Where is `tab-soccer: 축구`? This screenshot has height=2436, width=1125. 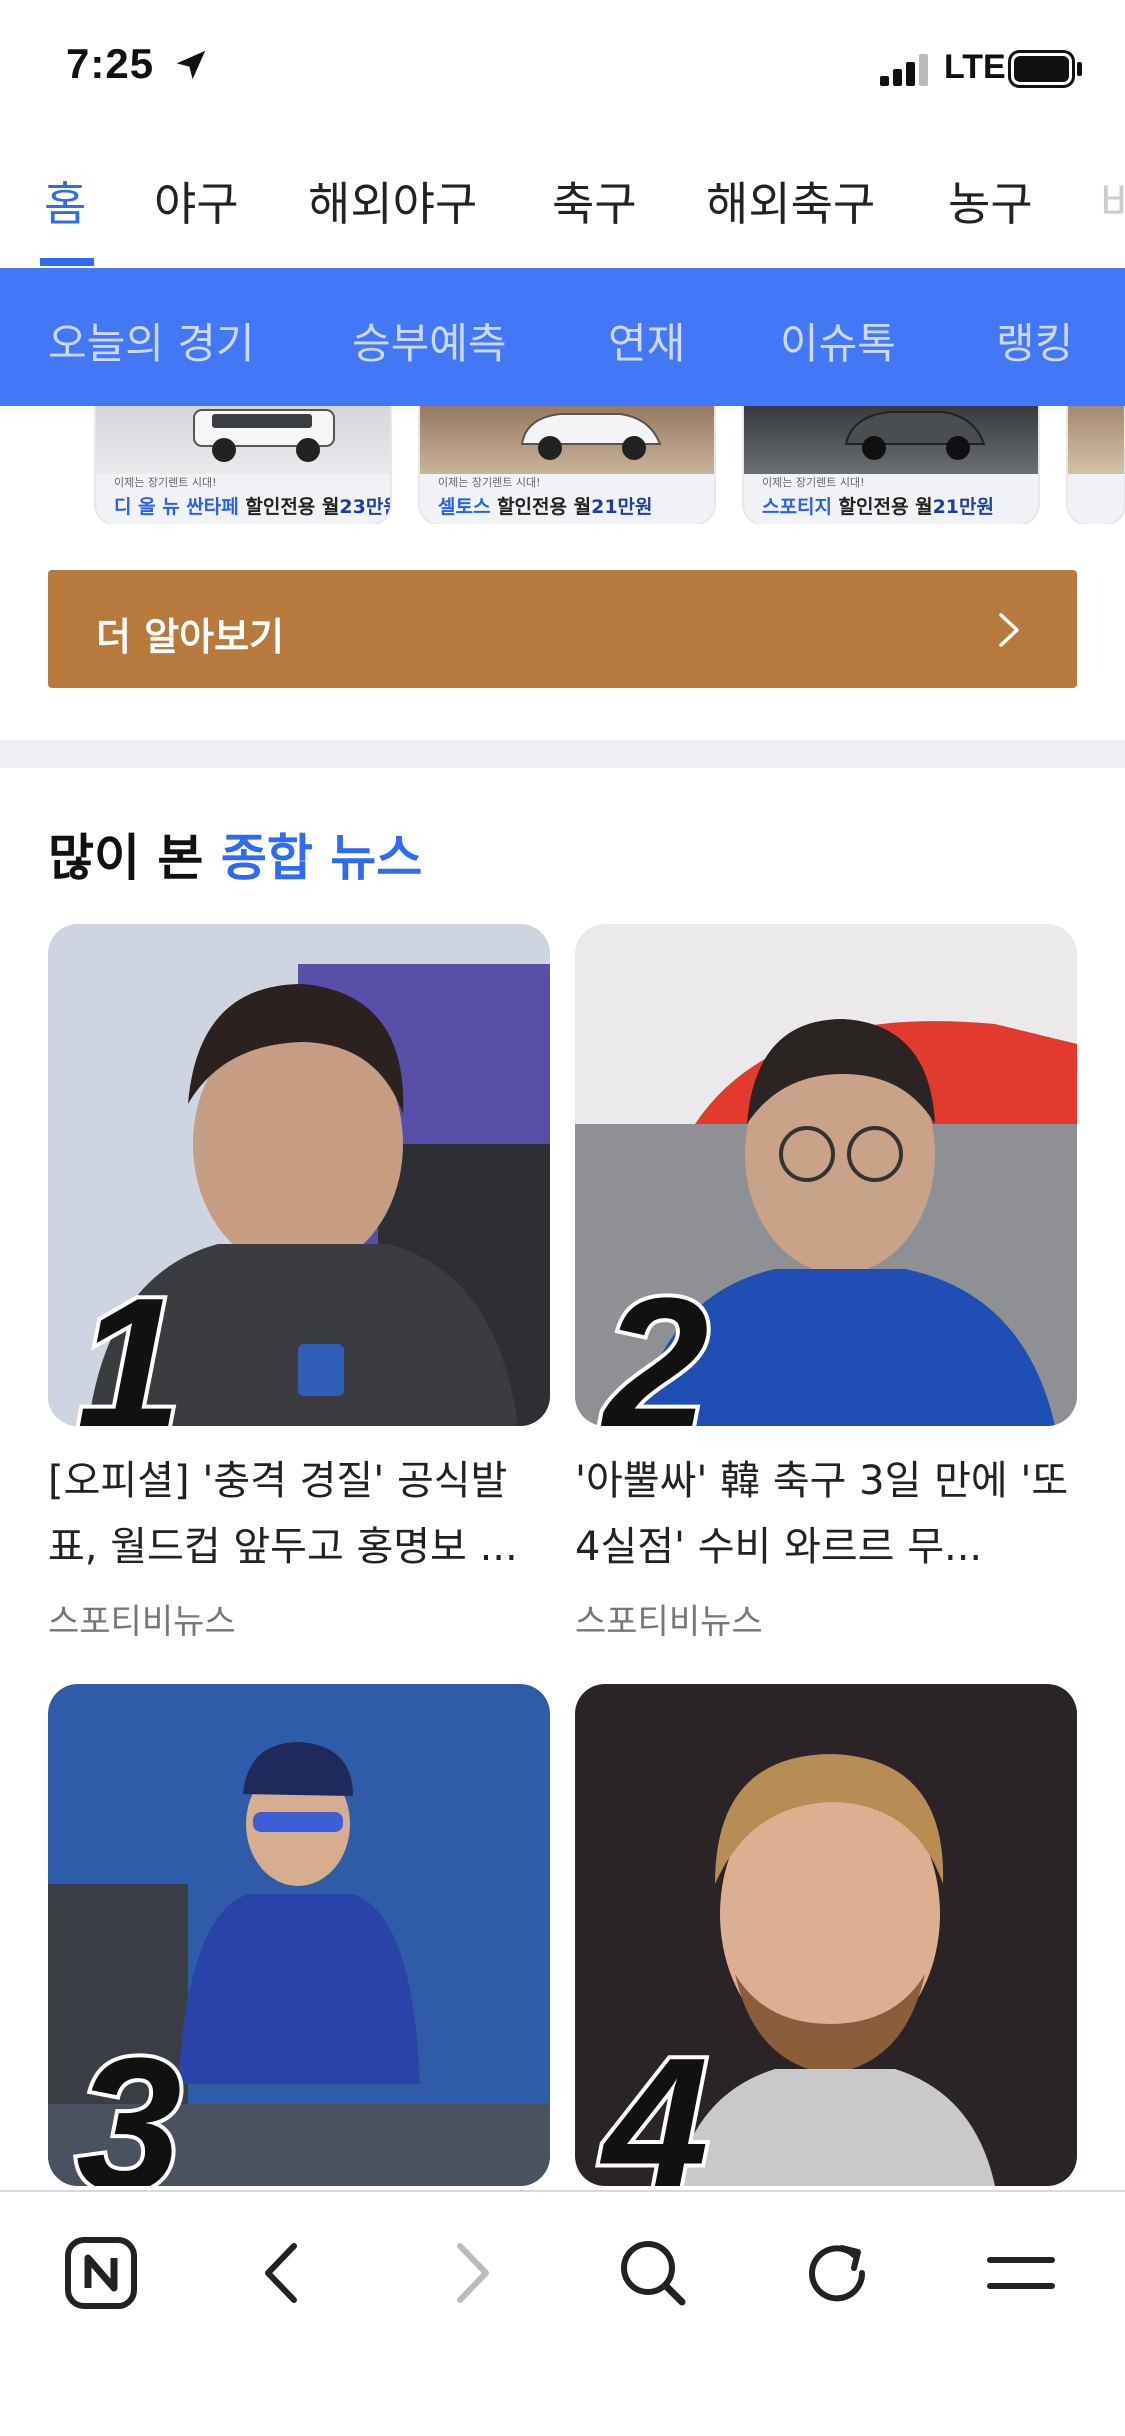 tab-soccer: 축구 is located at coordinates (594, 201).